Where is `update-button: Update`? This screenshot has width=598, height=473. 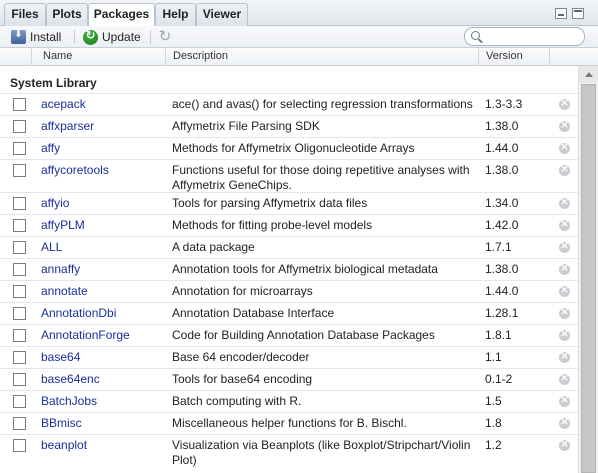 update-button: Update is located at coordinates (112, 37).